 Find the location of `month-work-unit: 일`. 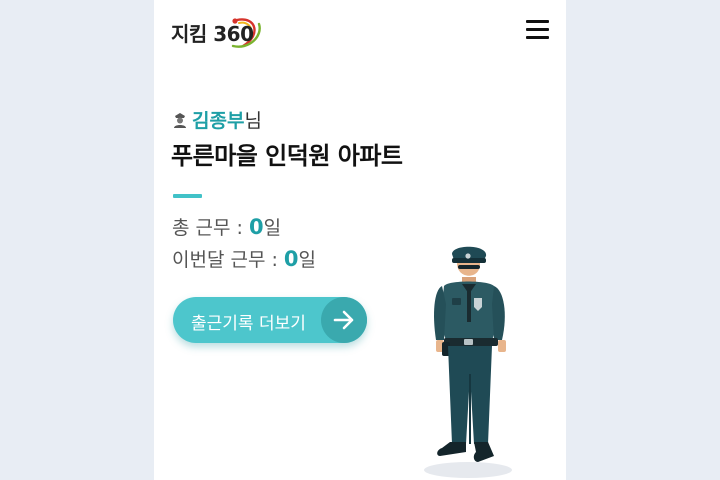

month-work-unit: 일 is located at coordinates (307, 260).